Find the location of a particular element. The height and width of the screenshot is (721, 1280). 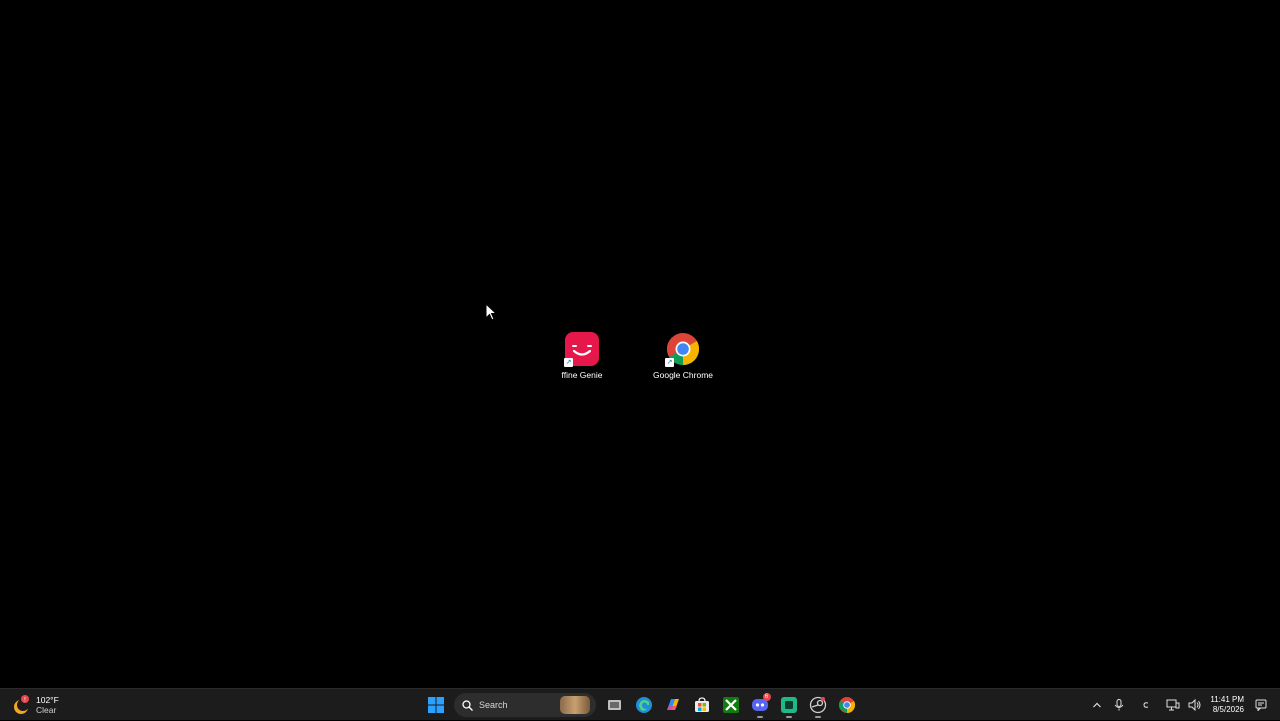

chevron-up-icon is located at coordinates (1097, 705).